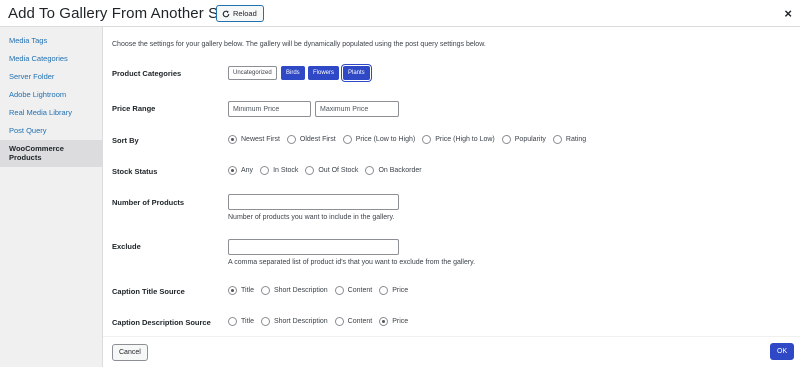 The width and height of the screenshot is (800, 367). Describe the element at coordinates (293, 73) in the screenshot. I see `category-chip-birds: Birds` at that location.